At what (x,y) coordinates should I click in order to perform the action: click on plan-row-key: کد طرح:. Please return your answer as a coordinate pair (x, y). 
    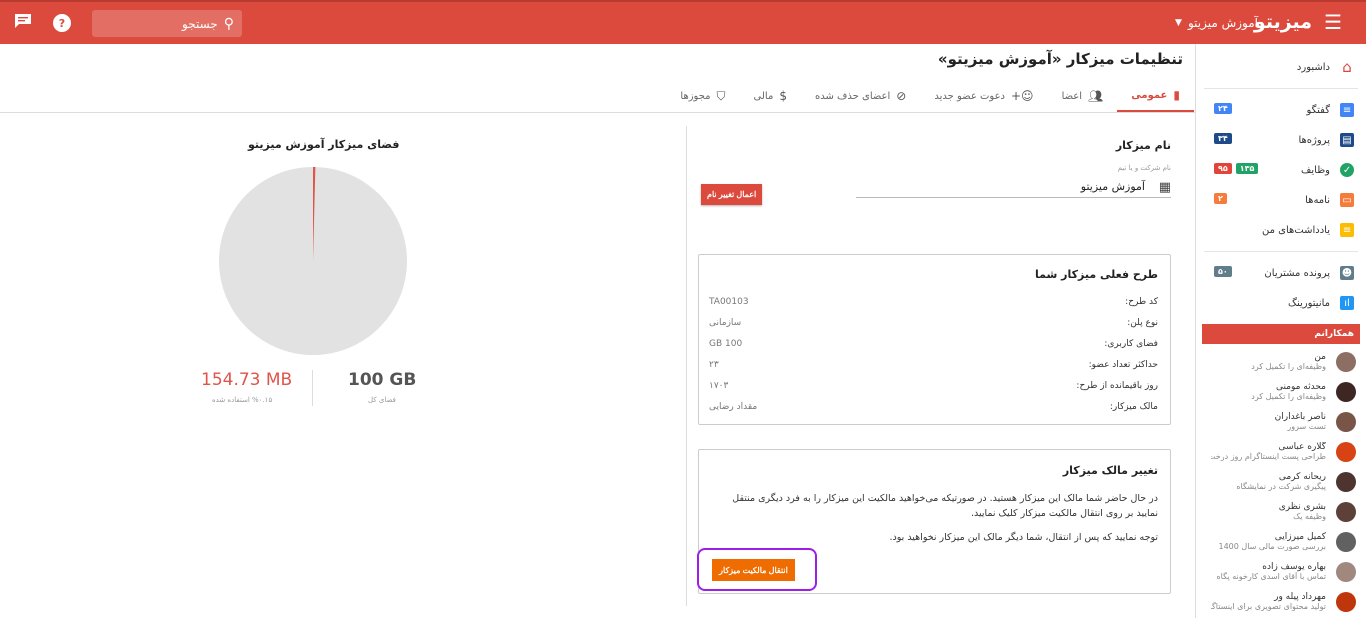
    Looking at the image, I should click on (1141, 302).